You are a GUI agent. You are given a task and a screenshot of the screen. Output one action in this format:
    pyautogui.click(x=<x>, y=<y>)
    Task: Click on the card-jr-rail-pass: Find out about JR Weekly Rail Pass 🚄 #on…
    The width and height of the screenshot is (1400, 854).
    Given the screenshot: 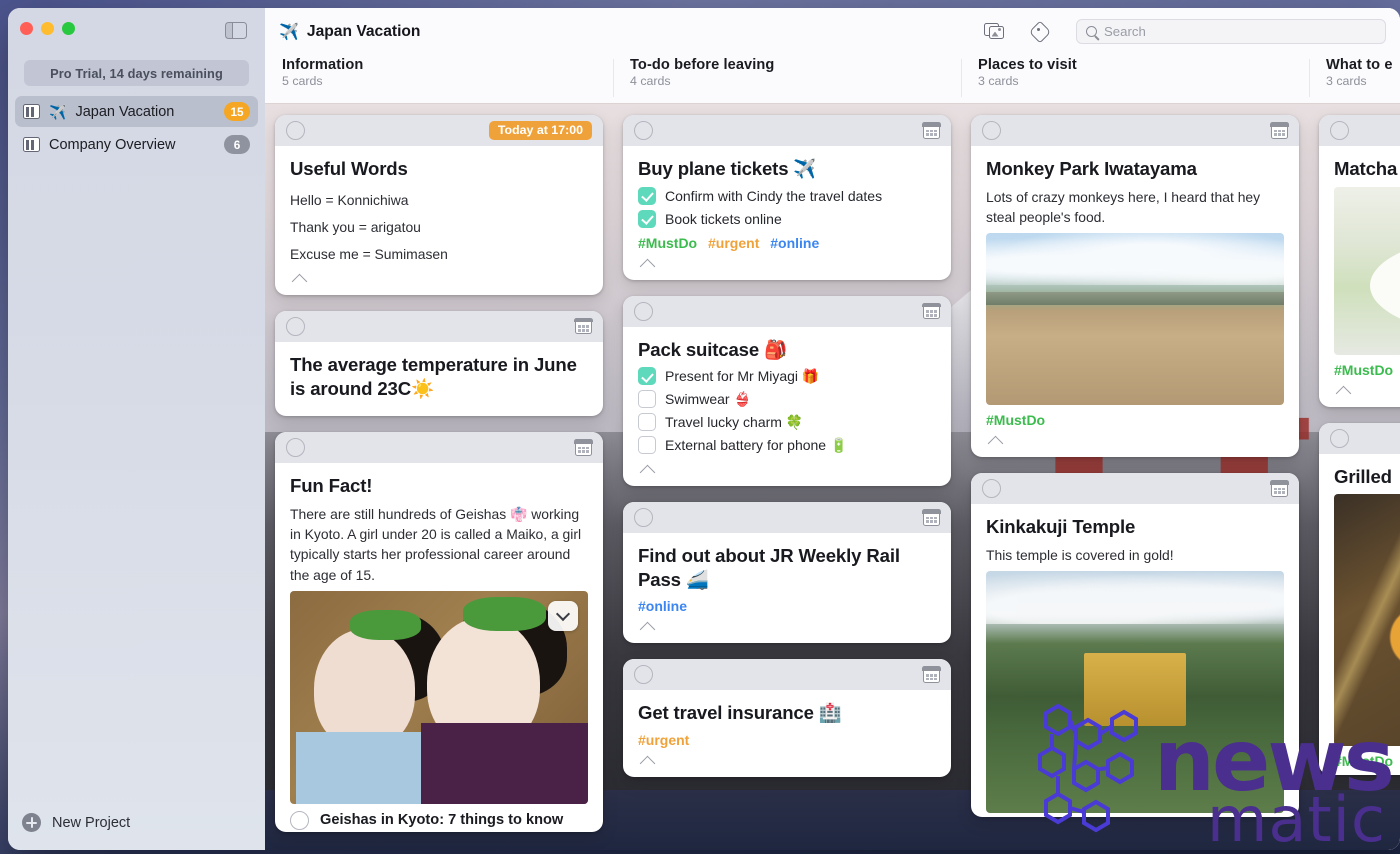 What is the action you would take?
    pyautogui.click(x=787, y=573)
    